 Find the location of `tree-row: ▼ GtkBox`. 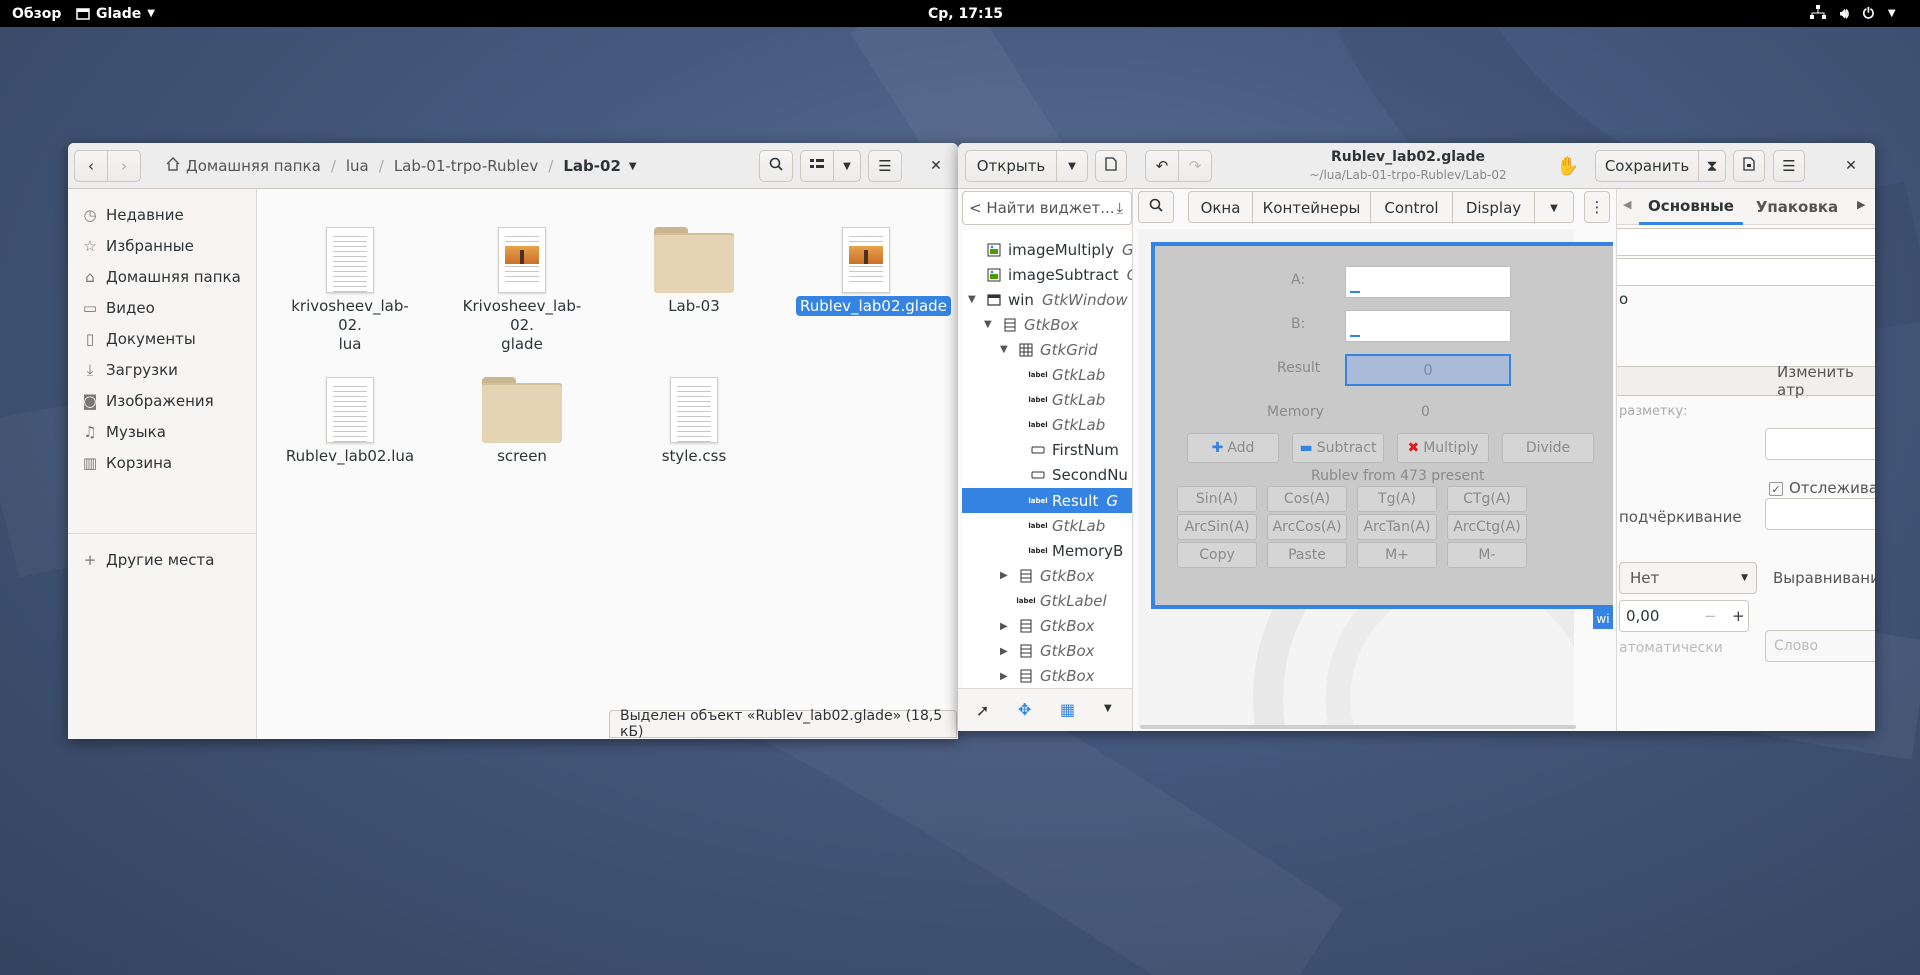

tree-row: ▼ GtkBox is located at coordinates (1047, 324).